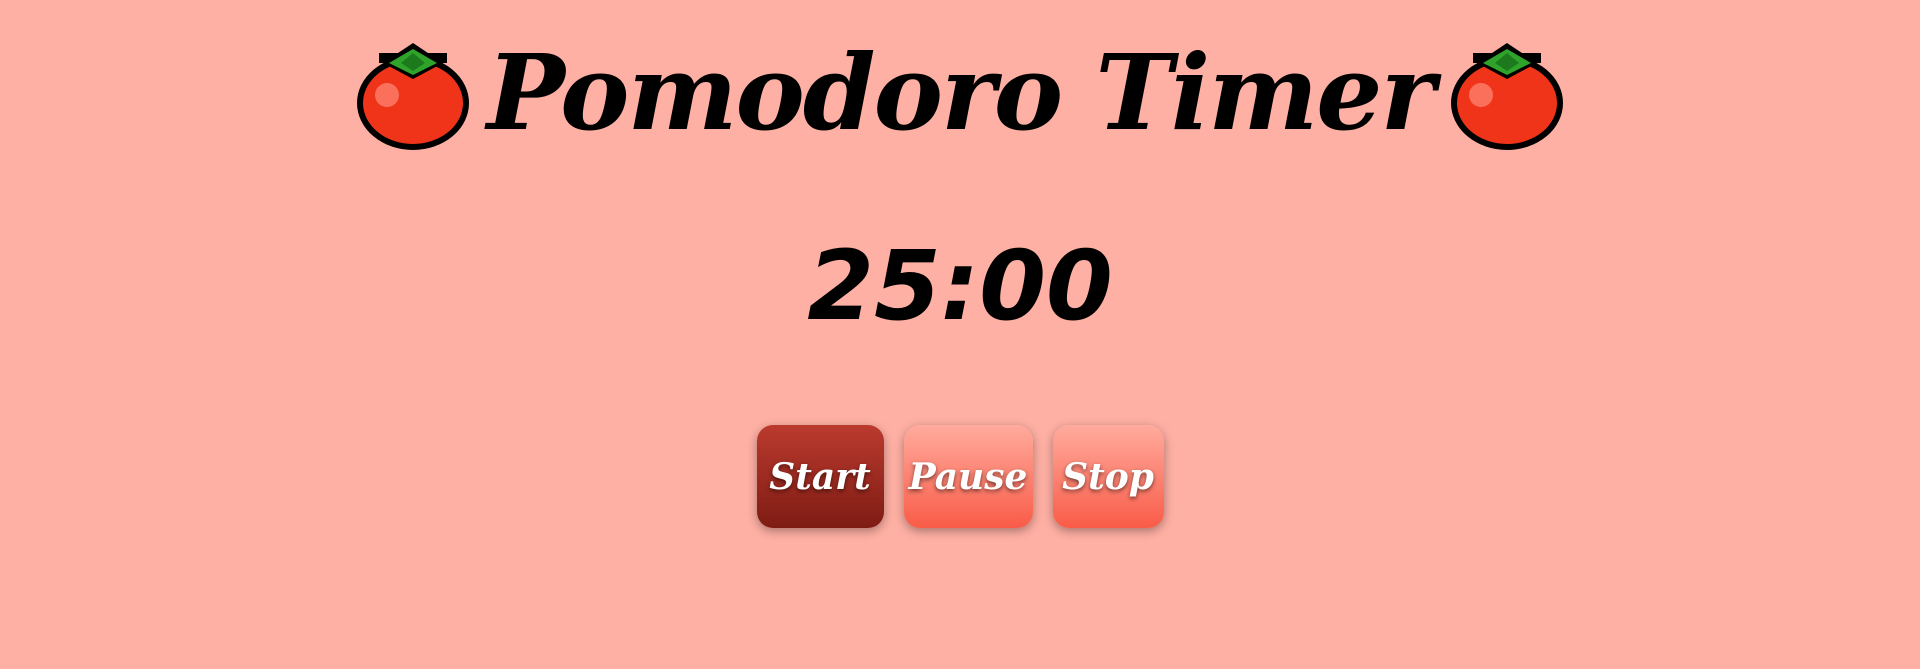  Describe the element at coordinates (1108, 476) in the screenshot. I see `stop-button: Stop` at that location.